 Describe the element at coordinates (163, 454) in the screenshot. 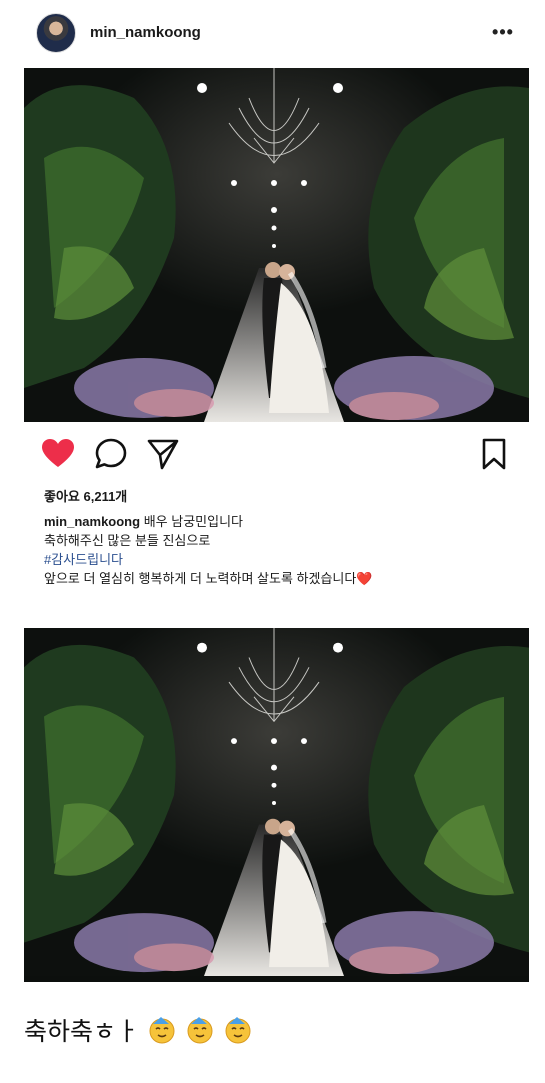

I see `paper-plane-icon` at that location.